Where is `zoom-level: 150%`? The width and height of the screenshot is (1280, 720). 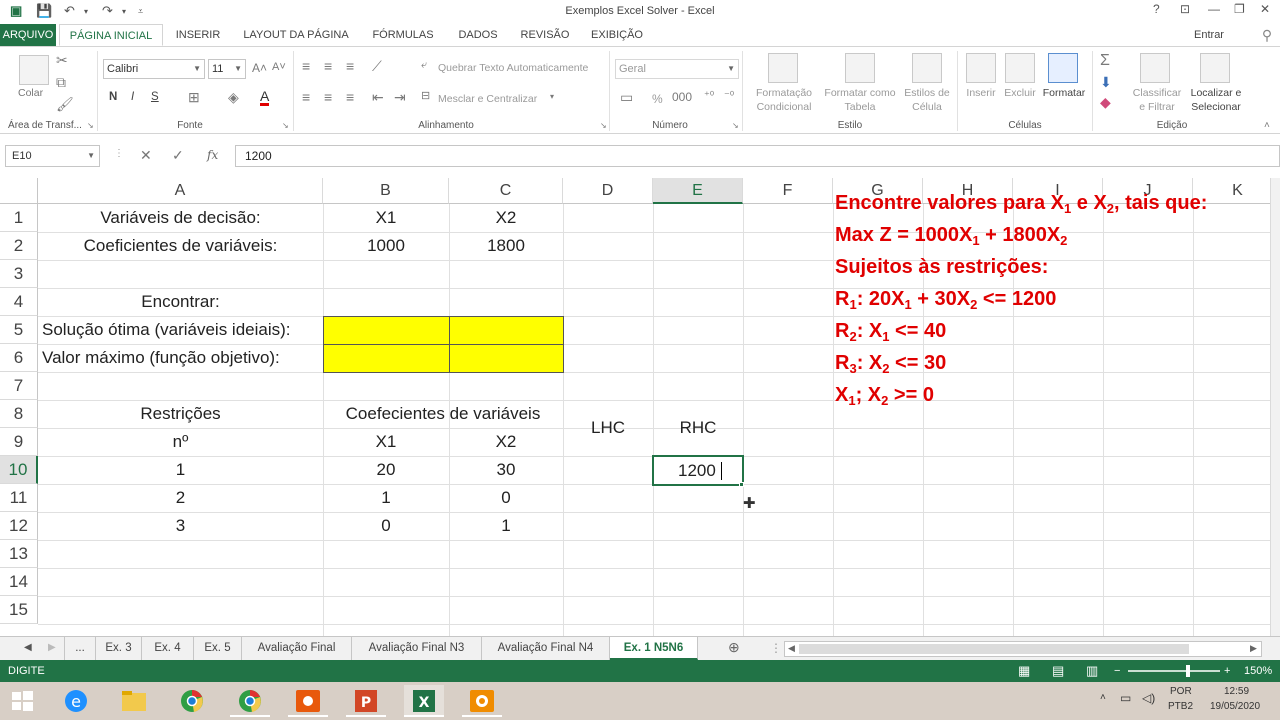
zoom-level: 150% is located at coordinates (1258, 671).